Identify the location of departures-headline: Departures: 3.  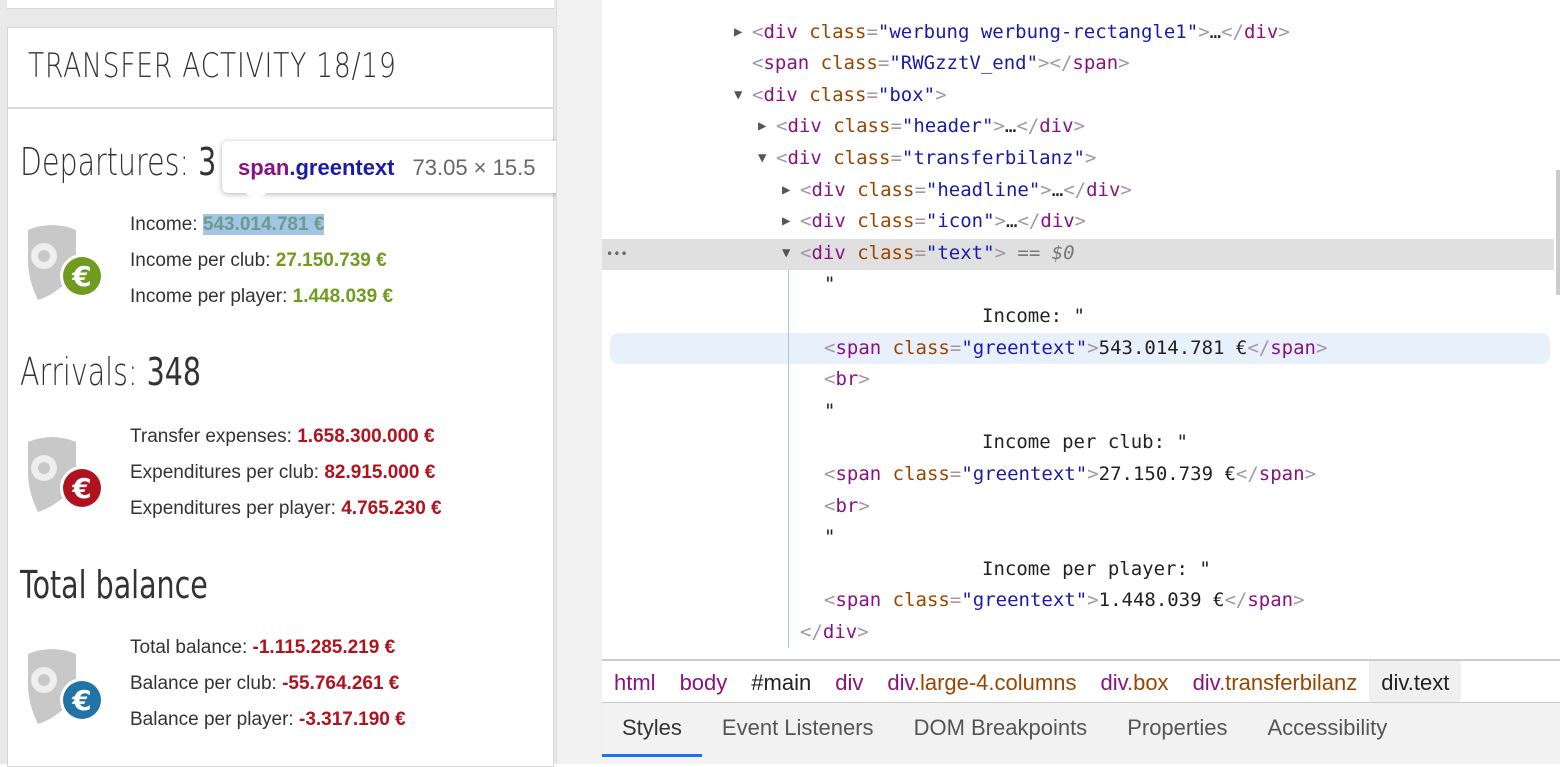
(118, 162).